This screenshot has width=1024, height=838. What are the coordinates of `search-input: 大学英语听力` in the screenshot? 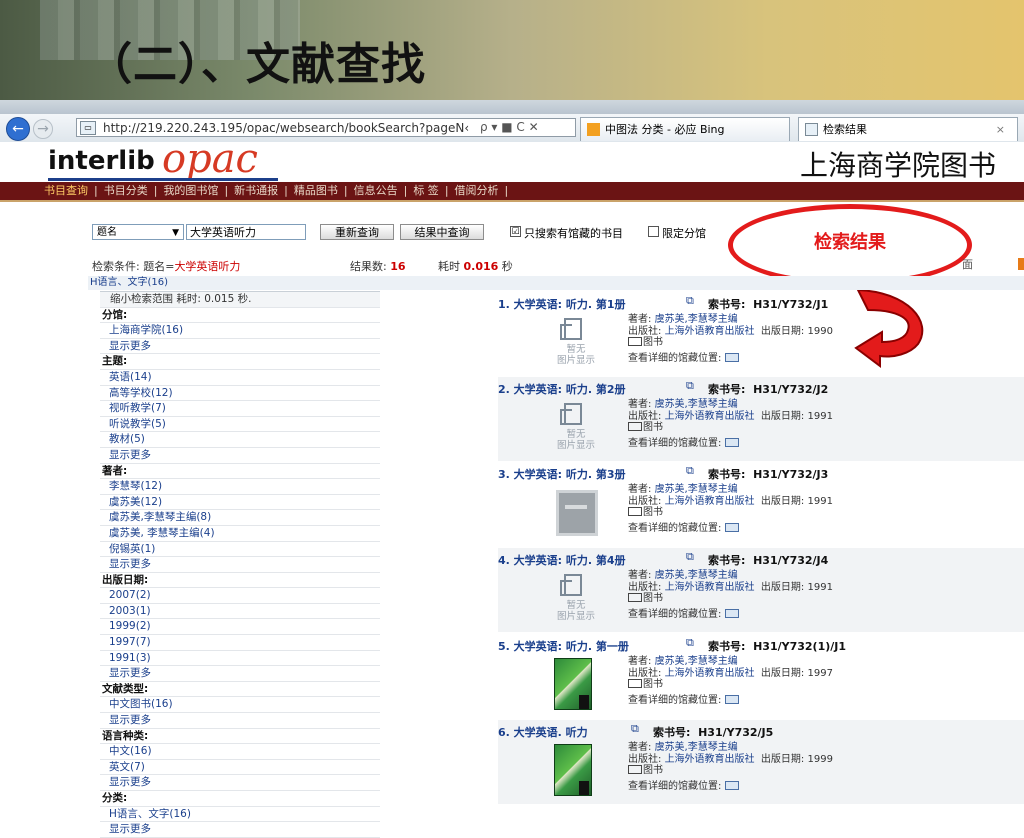 It's located at (246, 232).